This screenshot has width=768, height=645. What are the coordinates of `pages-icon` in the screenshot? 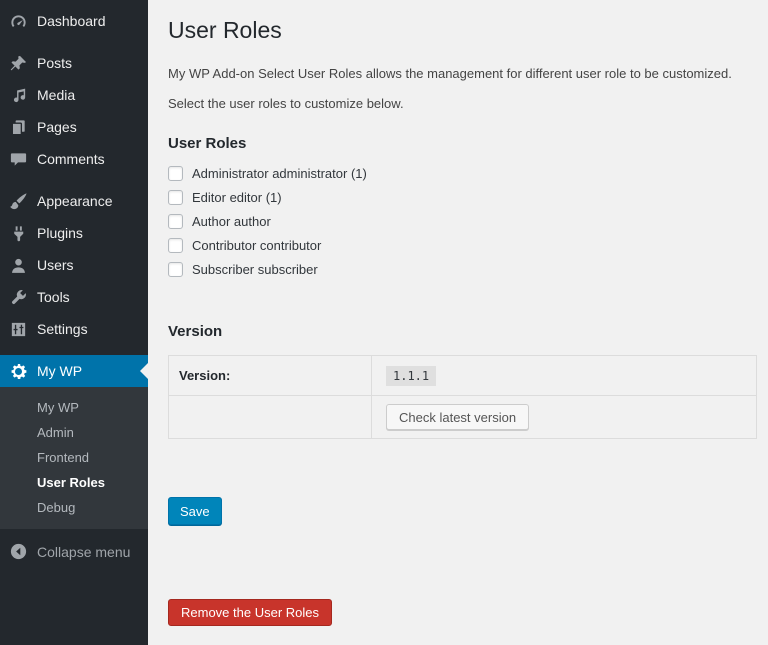 It's located at (18, 127).